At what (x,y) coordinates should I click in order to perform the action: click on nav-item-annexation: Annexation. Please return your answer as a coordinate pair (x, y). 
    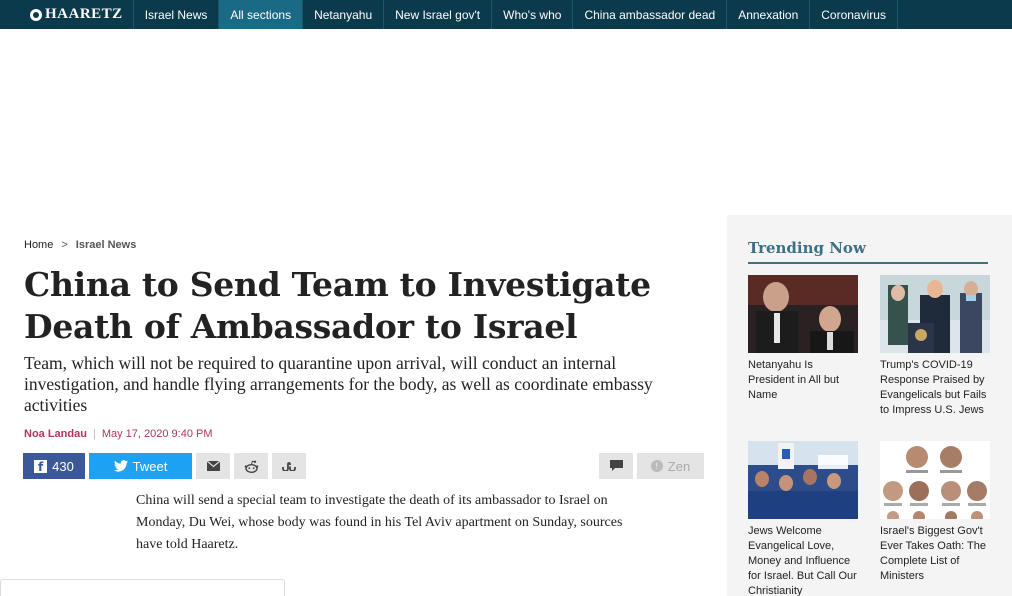
    Looking at the image, I should click on (769, 14).